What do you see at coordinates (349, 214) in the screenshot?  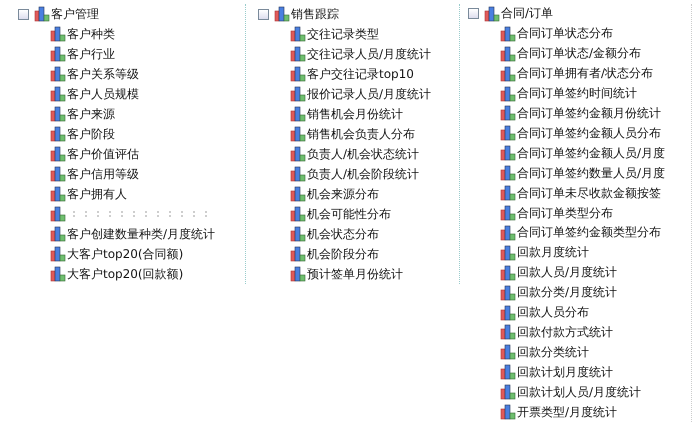 I see `report-item: 机会可能性分布` at bounding box center [349, 214].